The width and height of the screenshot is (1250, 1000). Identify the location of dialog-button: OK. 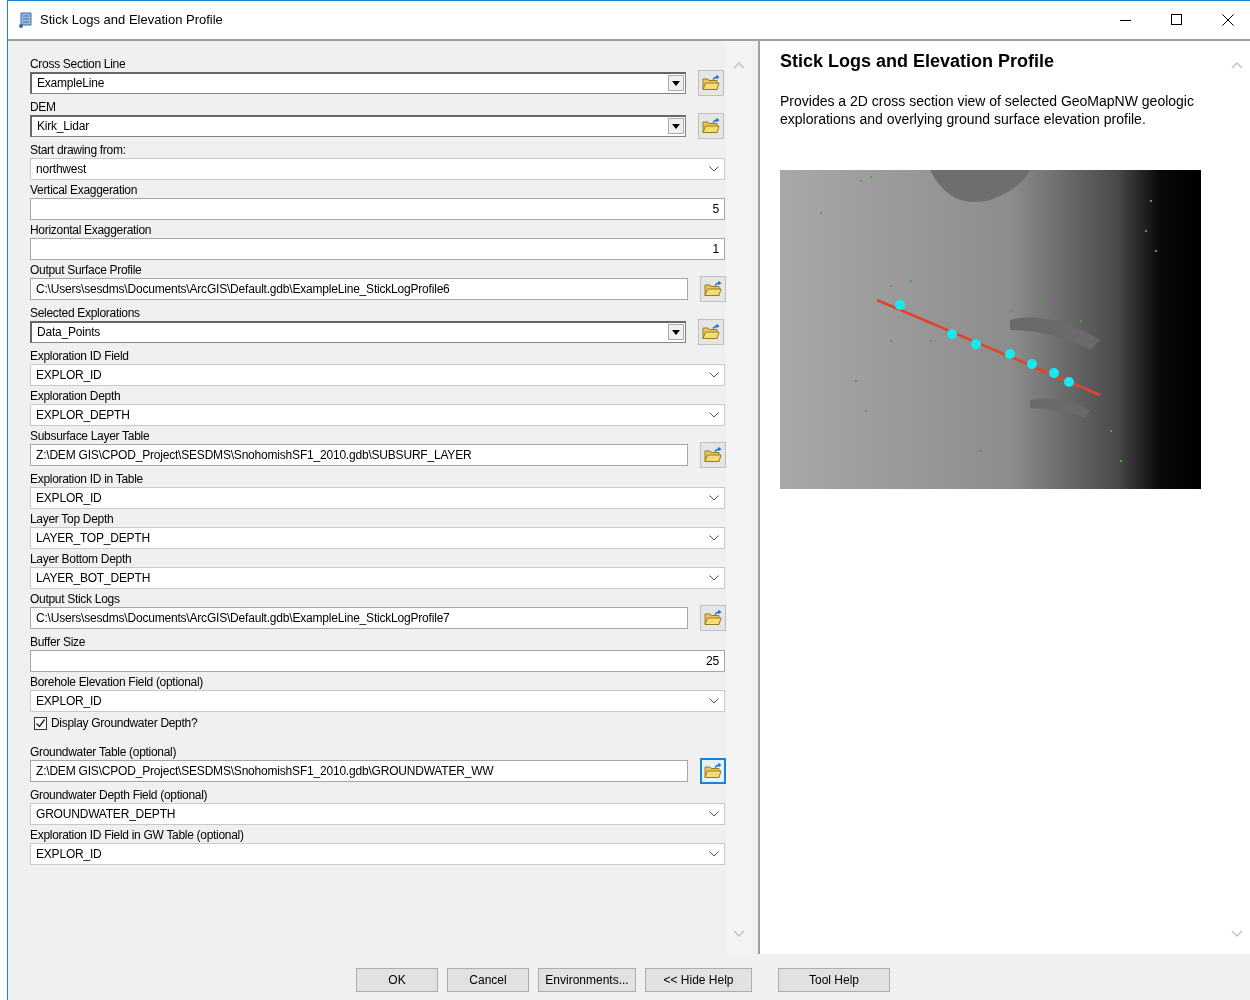
(397, 980).